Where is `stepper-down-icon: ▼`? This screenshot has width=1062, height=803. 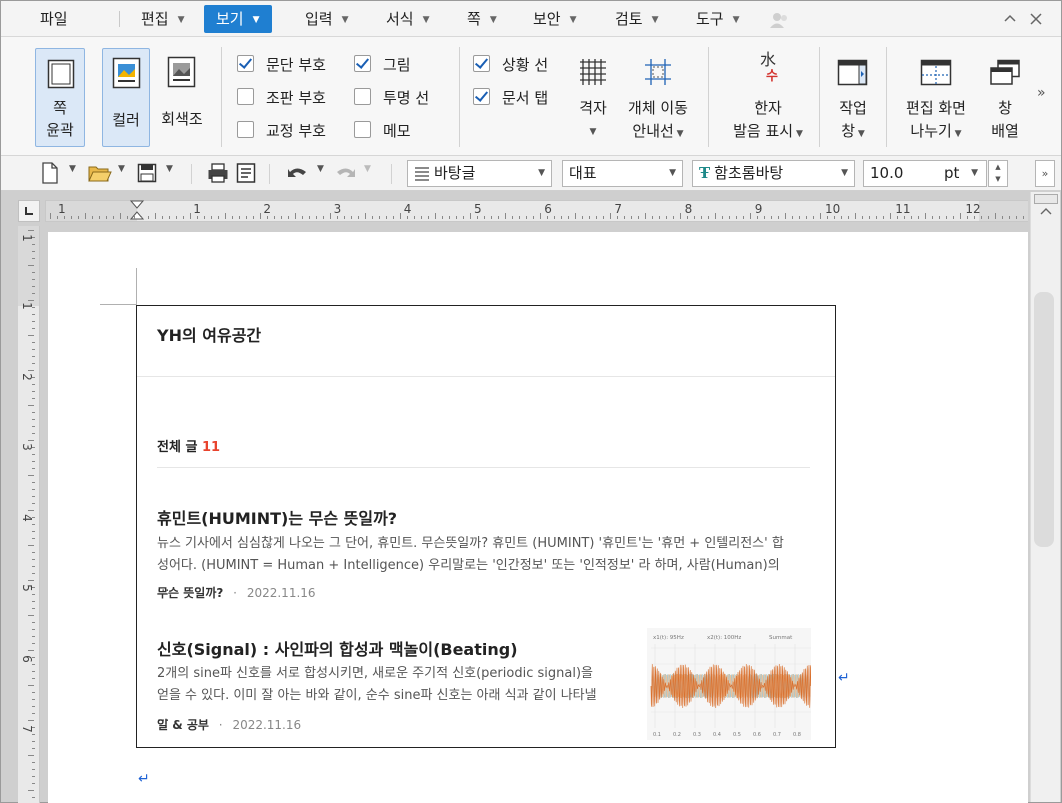
stepper-down-icon: ▼ is located at coordinates (998, 179).